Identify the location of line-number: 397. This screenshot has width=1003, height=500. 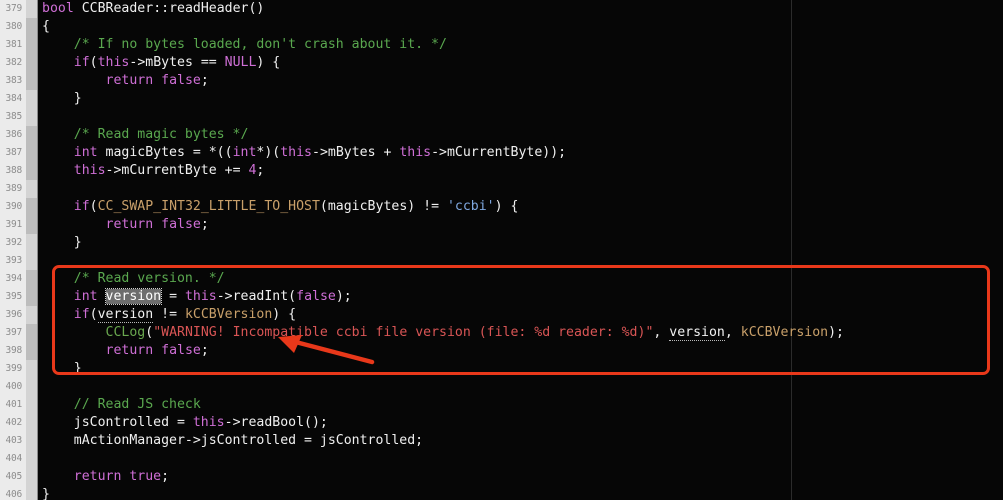
(11, 333).